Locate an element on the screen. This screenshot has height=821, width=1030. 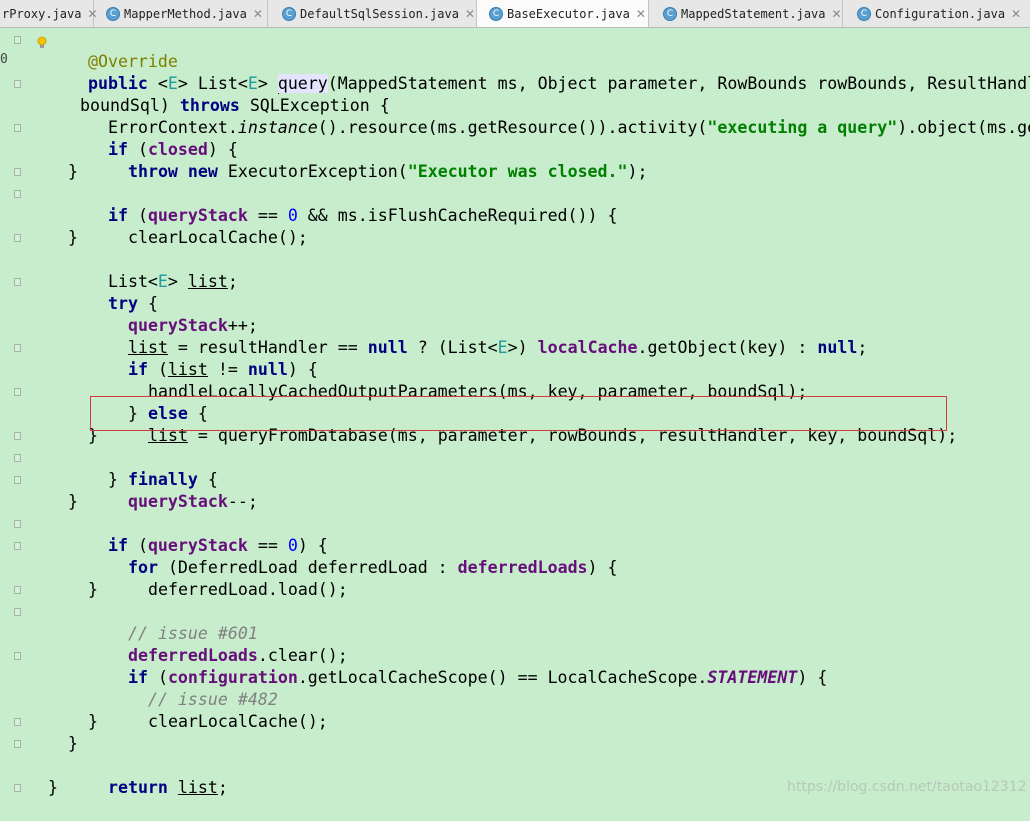
code-text: ? (List< is located at coordinates (452, 347).